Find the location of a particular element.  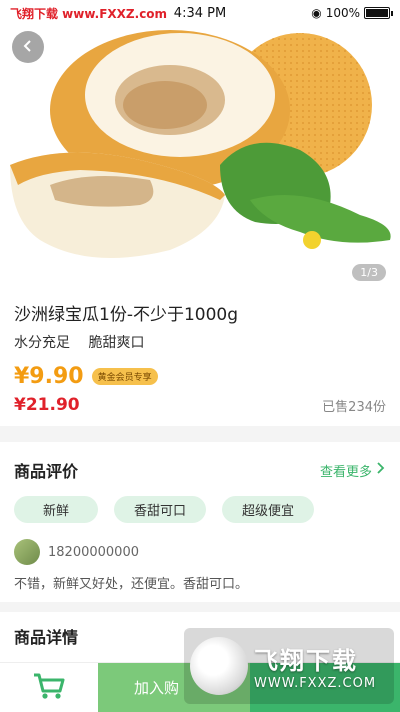

watermark-overlay: 飞翔下载 WWW.FXXZ.COM is located at coordinates (289, 666).